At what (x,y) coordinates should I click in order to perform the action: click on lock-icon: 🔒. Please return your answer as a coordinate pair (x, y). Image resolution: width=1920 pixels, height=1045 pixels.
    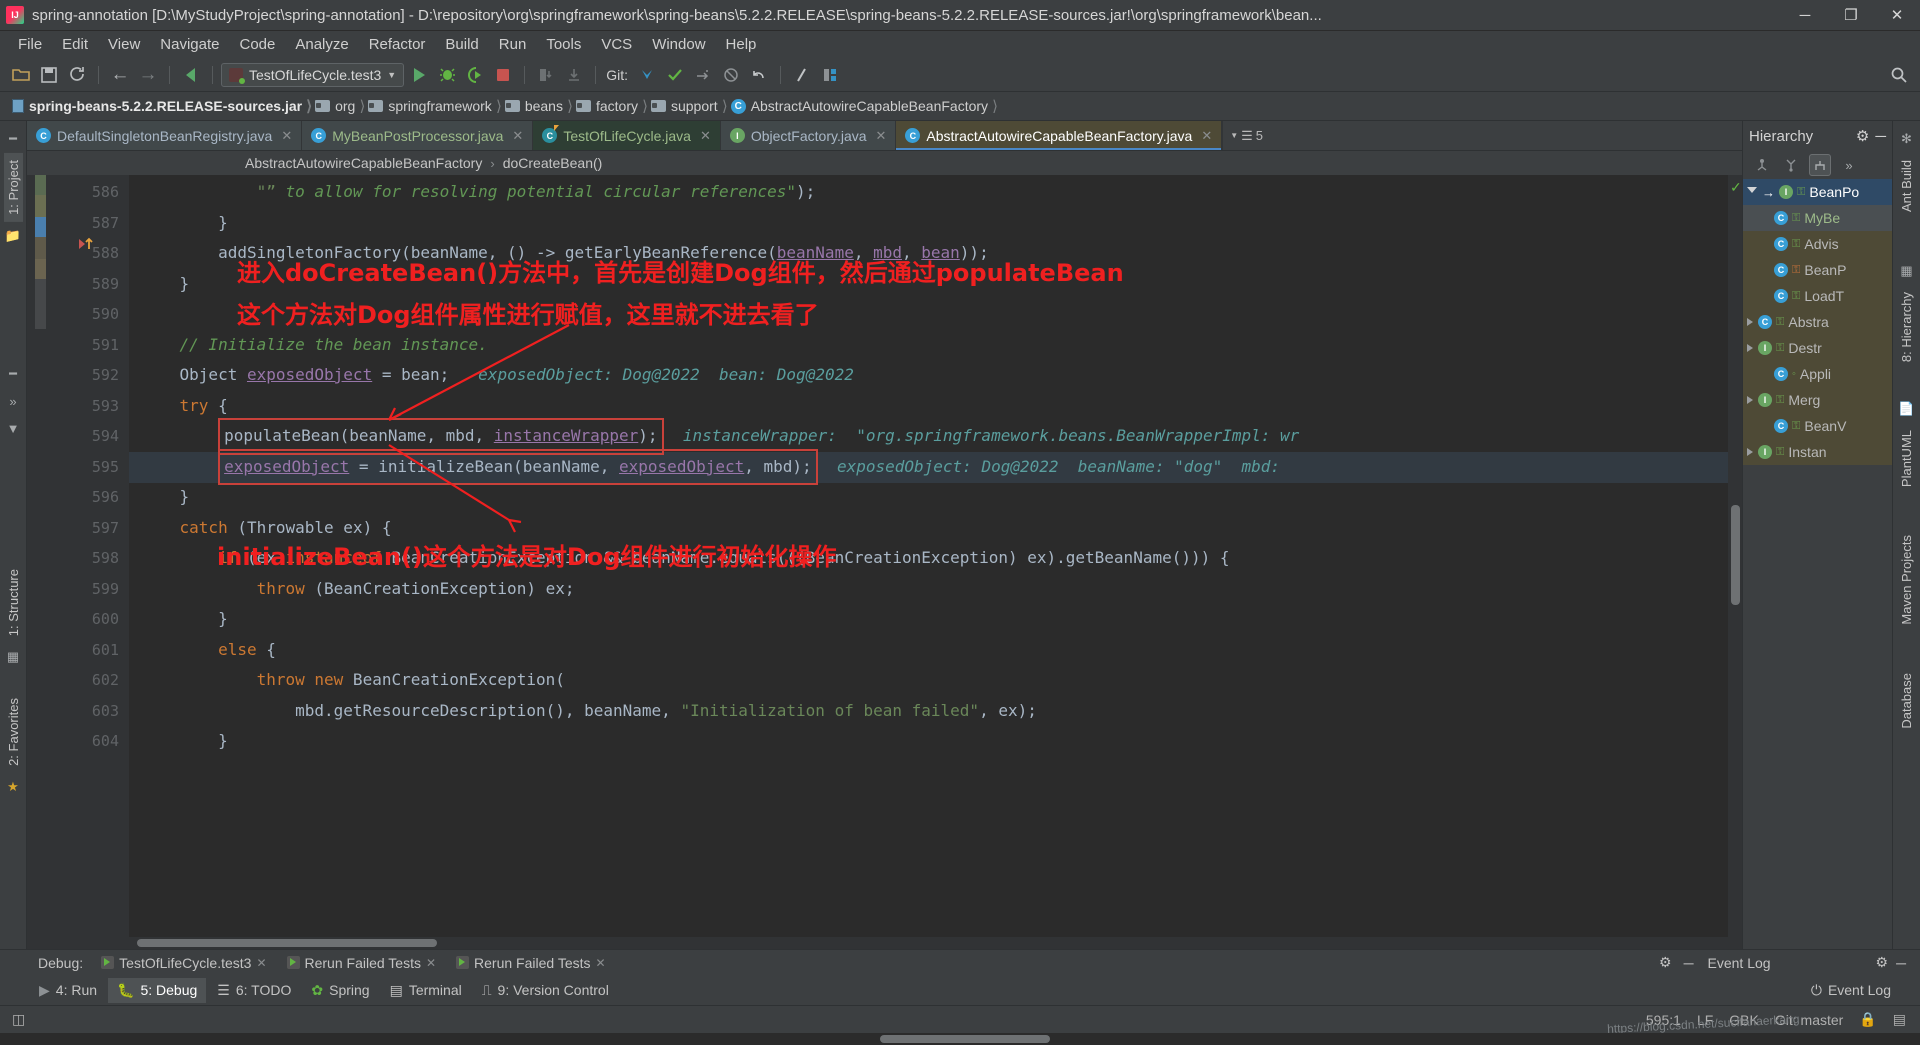
    Looking at the image, I should click on (1867, 1019).